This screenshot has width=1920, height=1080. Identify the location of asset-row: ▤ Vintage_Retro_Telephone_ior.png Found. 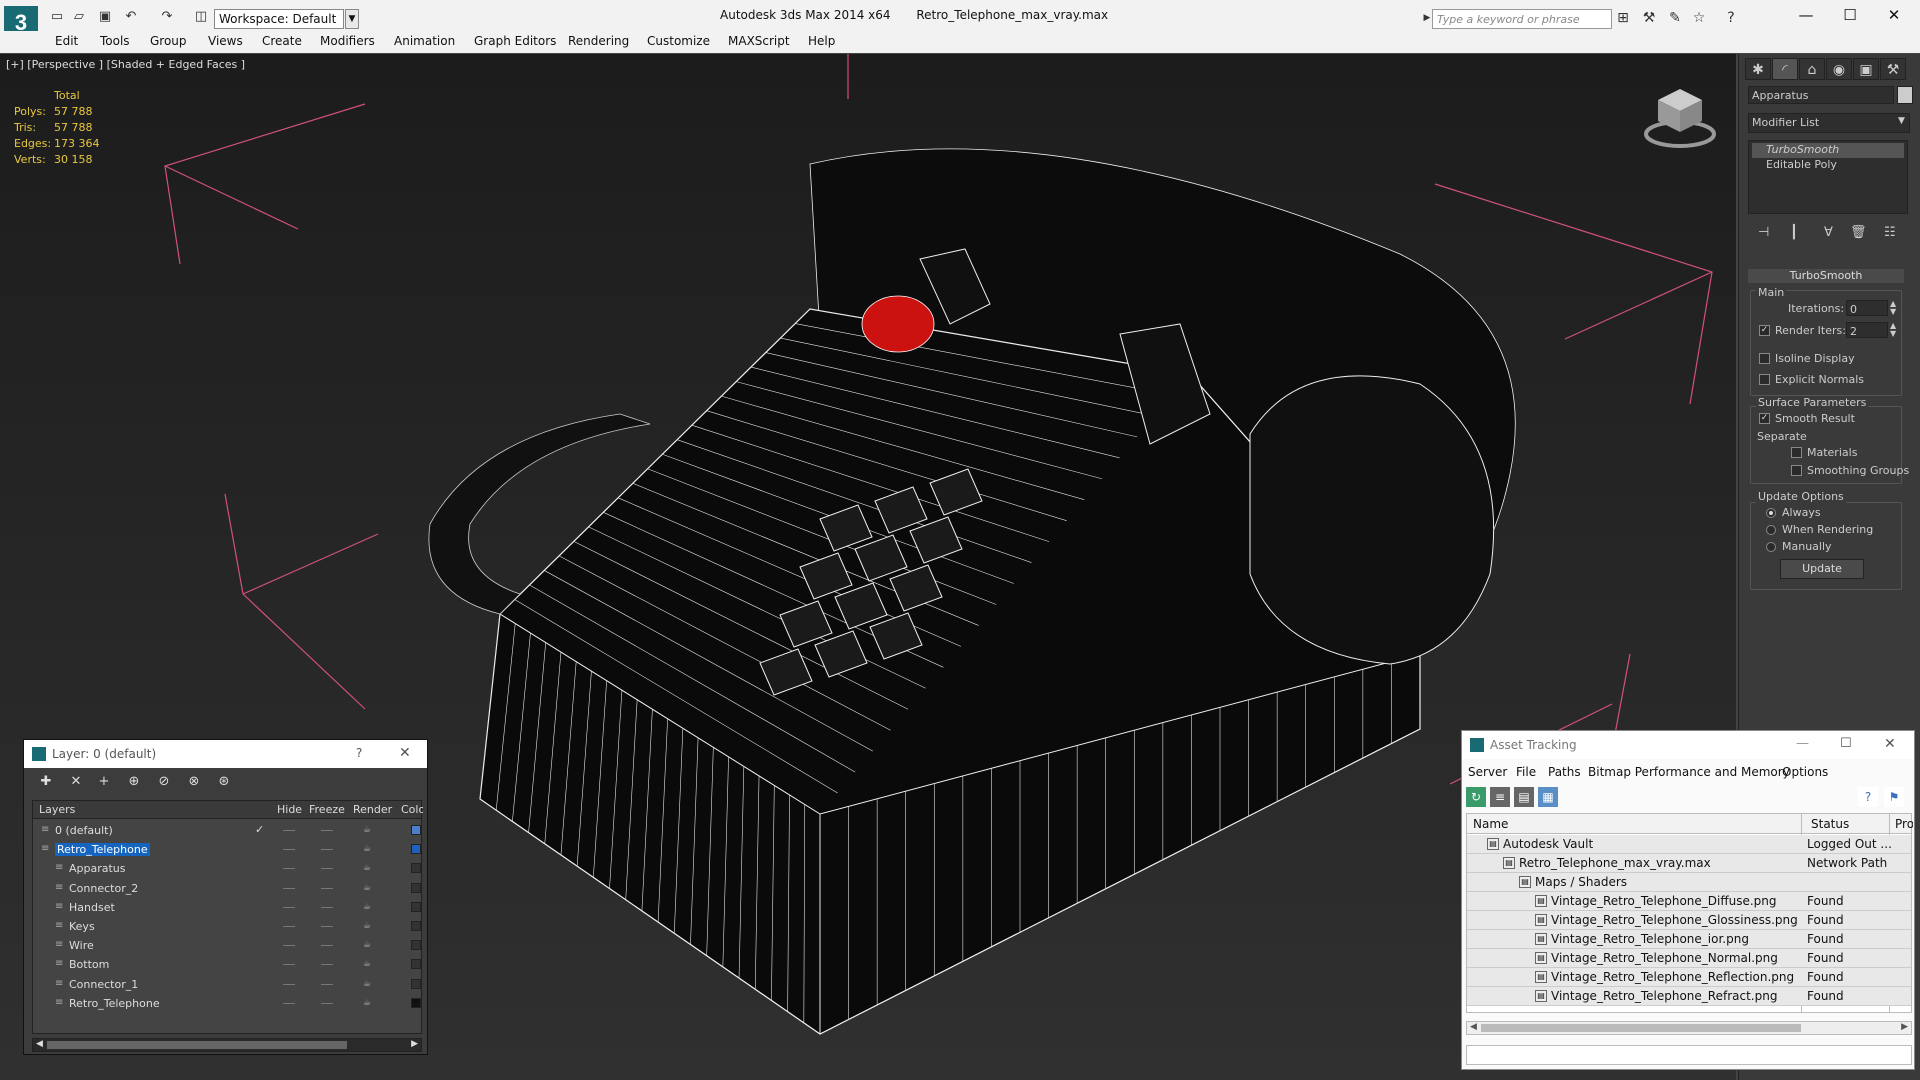
(1689, 939).